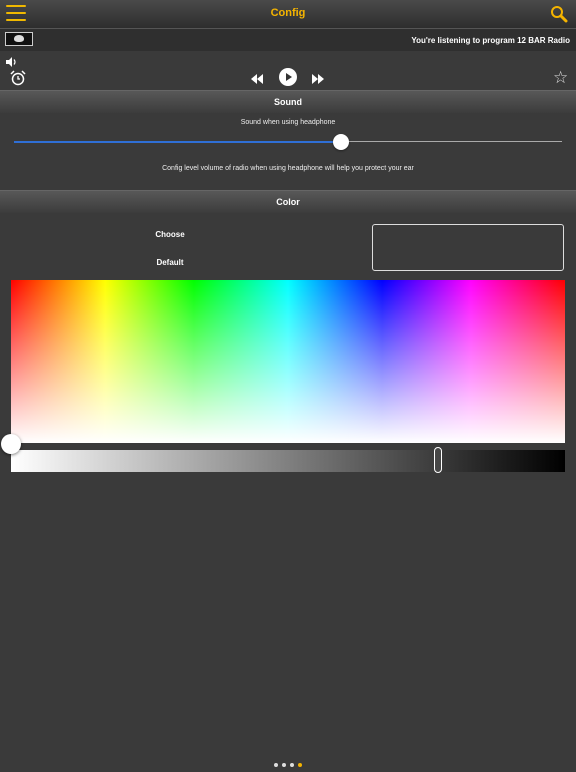  I want to click on headphone-slider-label: Sound when using headphone, so click(288, 122).